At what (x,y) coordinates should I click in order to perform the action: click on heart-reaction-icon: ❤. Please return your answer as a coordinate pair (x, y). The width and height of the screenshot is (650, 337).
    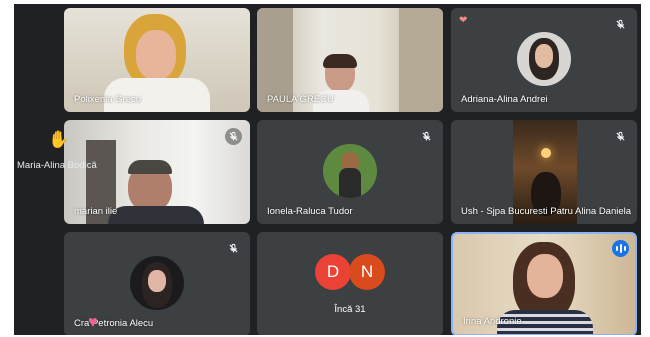
    Looking at the image, I should click on (463, 20).